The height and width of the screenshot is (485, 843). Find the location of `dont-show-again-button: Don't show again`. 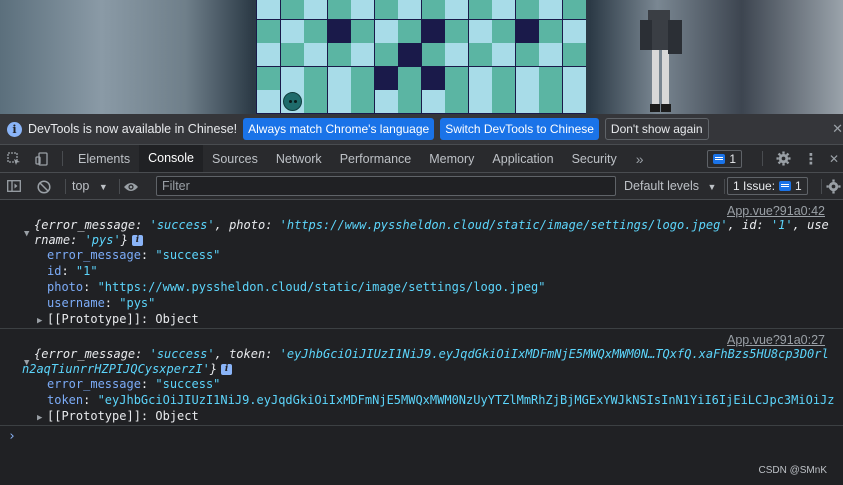

dont-show-again-button: Don't show again is located at coordinates (656, 129).